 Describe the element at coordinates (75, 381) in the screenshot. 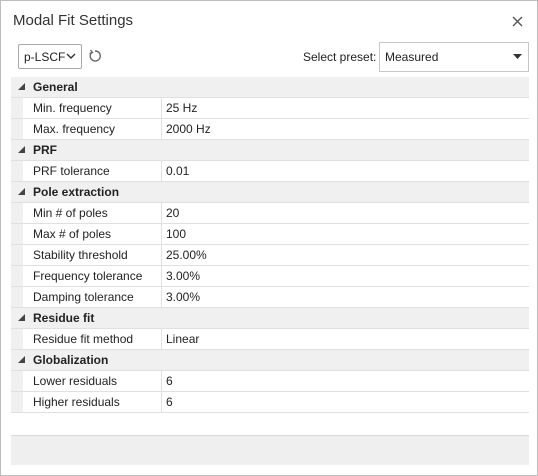

I see `property-name: Lower residuals` at that location.